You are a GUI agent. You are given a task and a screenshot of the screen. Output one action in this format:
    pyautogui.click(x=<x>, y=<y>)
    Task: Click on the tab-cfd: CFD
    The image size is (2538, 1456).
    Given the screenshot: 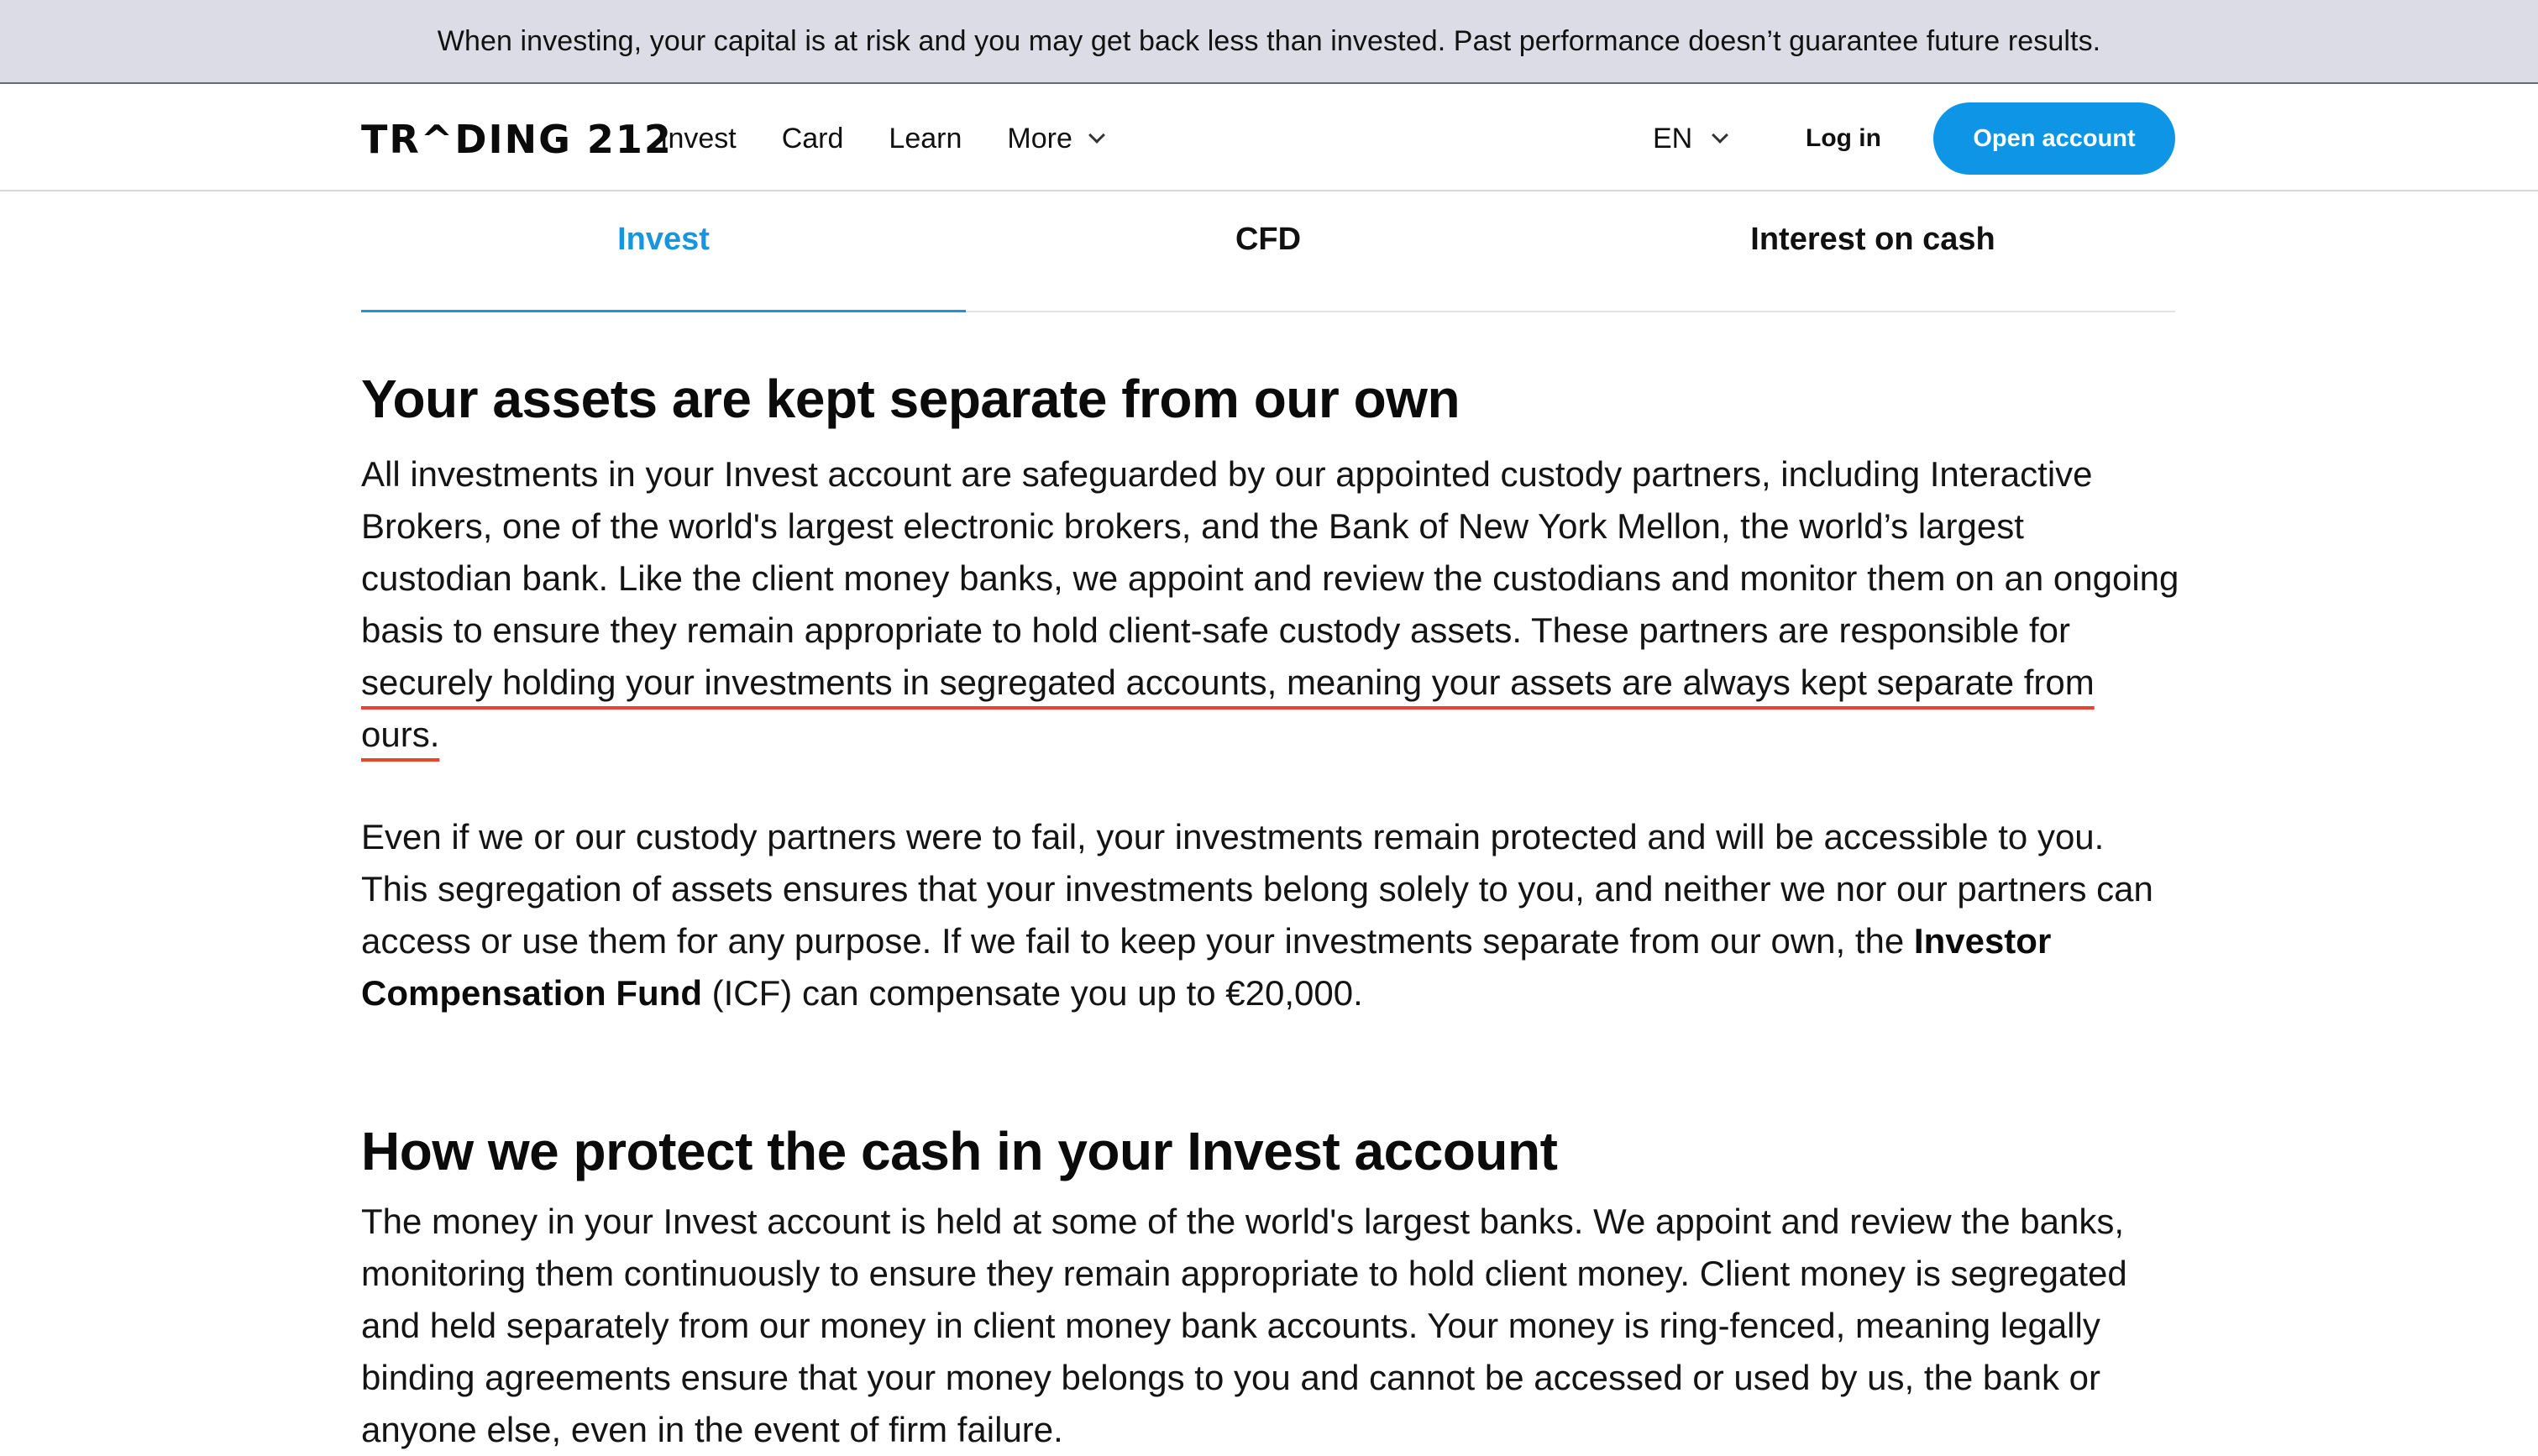 What is the action you would take?
    pyautogui.click(x=1268, y=252)
    